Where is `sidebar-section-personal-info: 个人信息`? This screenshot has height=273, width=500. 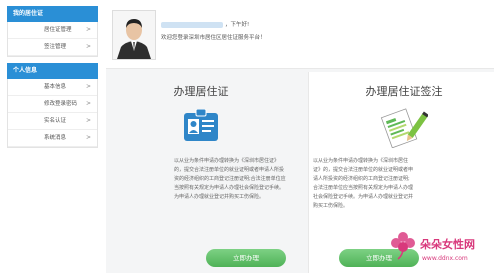
sidebar-section-personal-info: 个人信息 is located at coordinates (52, 71).